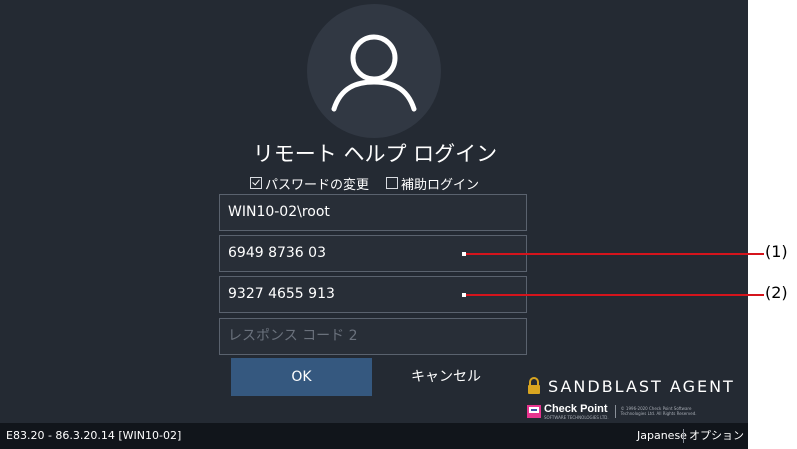 This screenshot has height=449, width=797. What do you see at coordinates (373, 336) in the screenshot?
I see `response-code-2-field: レスポンス コード 2` at bounding box center [373, 336].